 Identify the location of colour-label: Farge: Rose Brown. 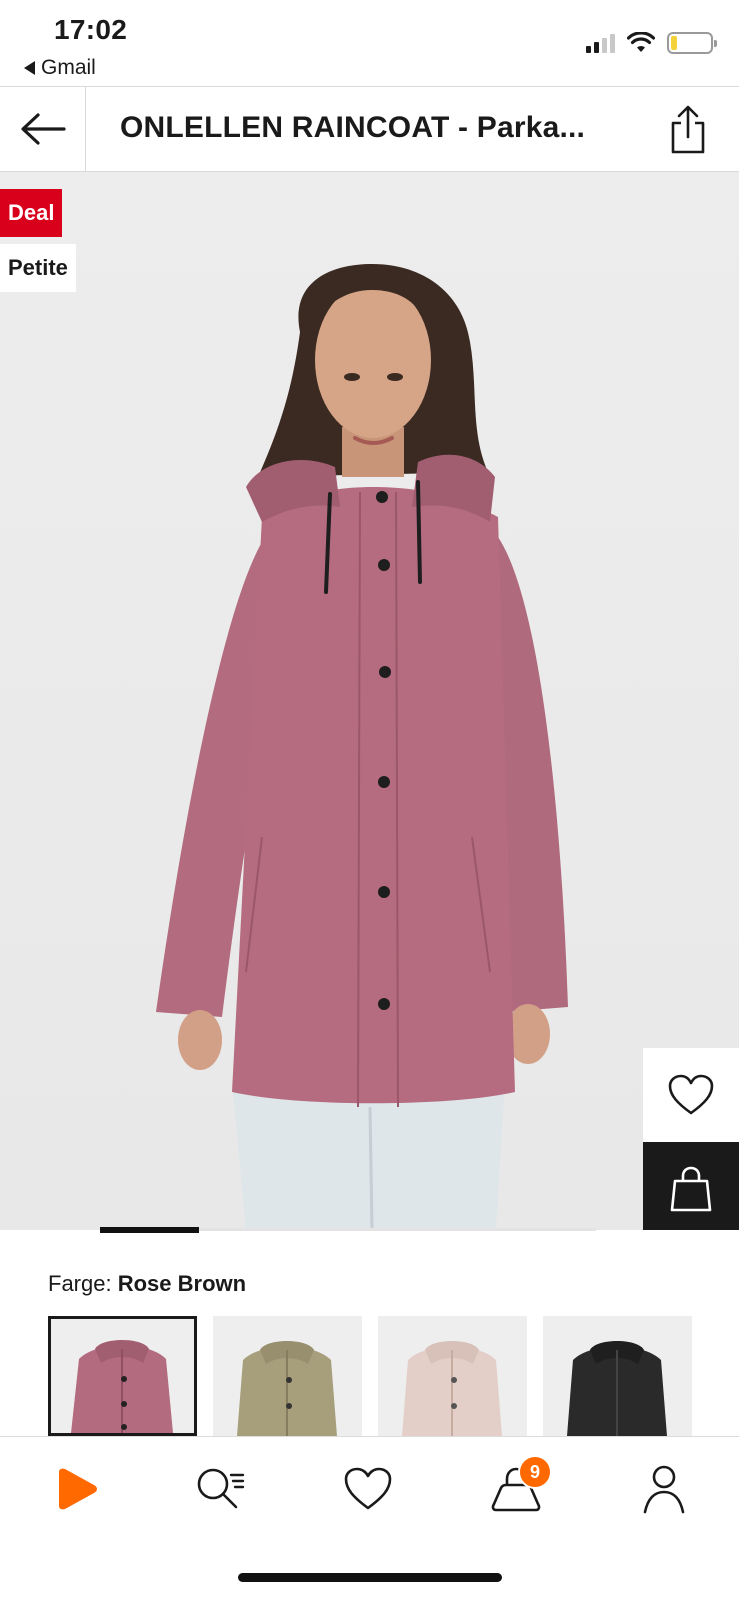
(147, 1284).